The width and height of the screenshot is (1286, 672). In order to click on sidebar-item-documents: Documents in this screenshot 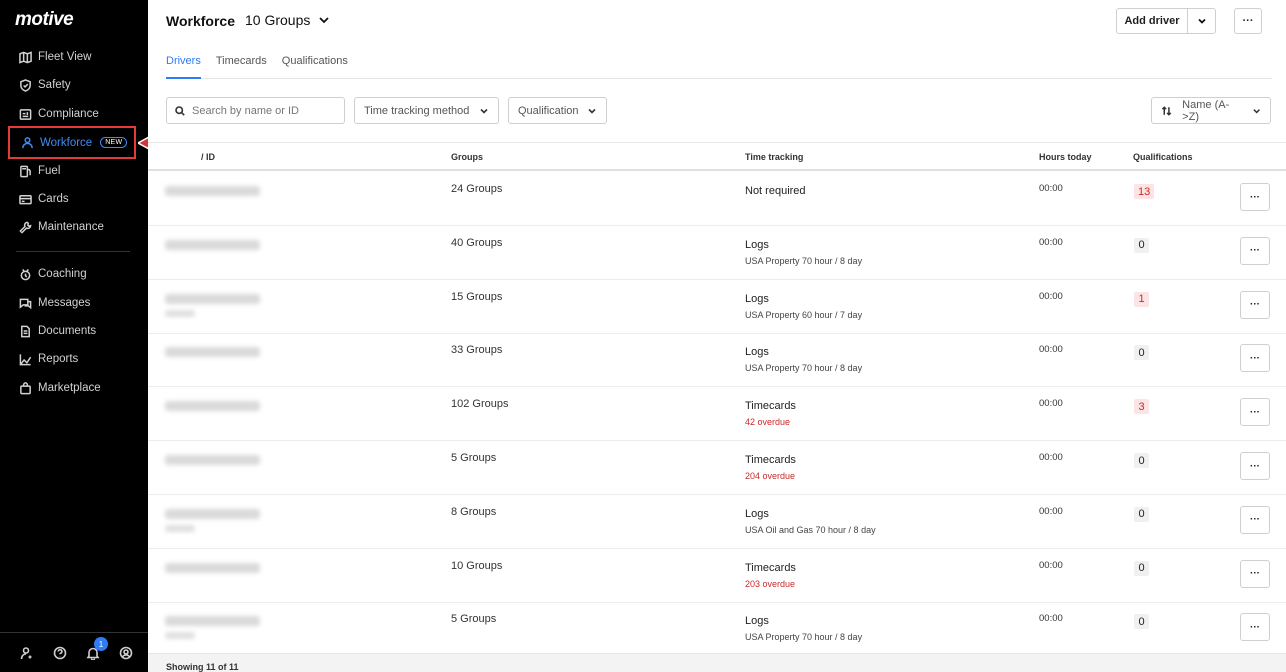, I will do `click(72, 331)`.